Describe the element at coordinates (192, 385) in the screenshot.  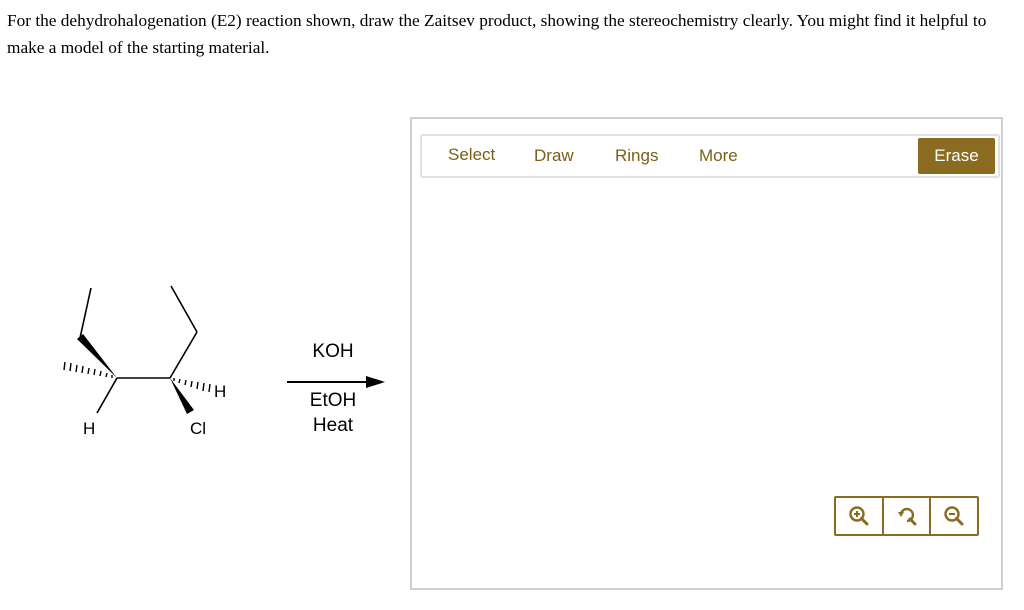
I see `hashed-bond` at that location.